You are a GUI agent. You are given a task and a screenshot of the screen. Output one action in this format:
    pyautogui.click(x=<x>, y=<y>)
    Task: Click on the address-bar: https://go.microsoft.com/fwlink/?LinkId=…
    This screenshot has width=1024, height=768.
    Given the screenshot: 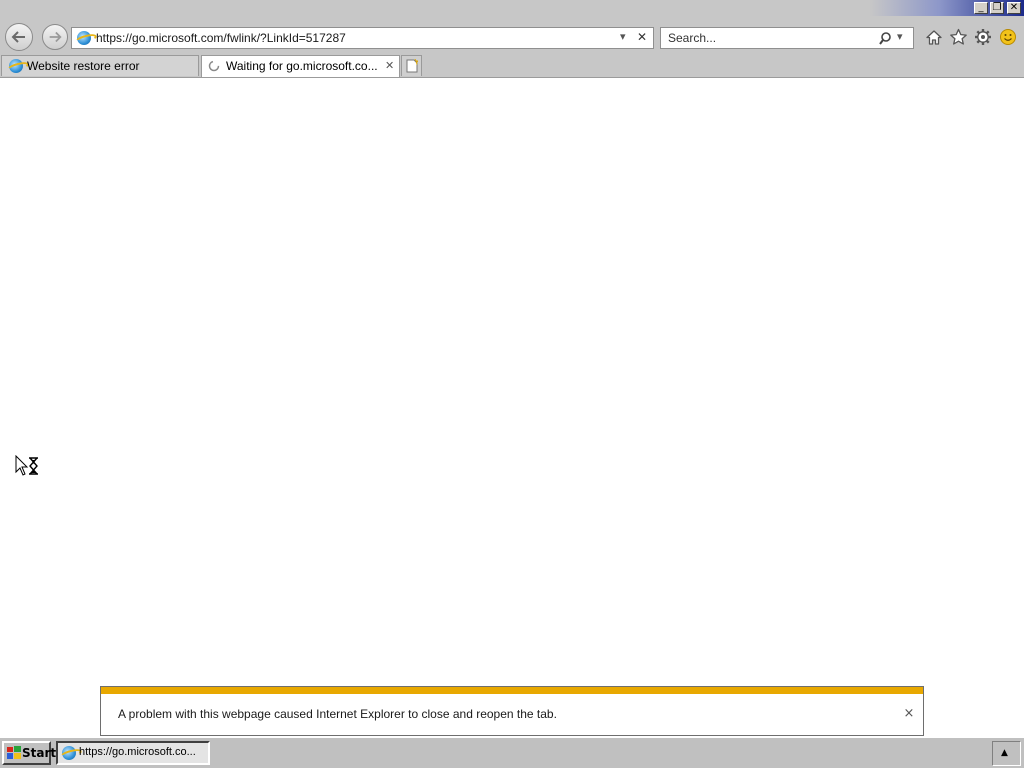 What is the action you would take?
    pyautogui.click(x=362, y=38)
    